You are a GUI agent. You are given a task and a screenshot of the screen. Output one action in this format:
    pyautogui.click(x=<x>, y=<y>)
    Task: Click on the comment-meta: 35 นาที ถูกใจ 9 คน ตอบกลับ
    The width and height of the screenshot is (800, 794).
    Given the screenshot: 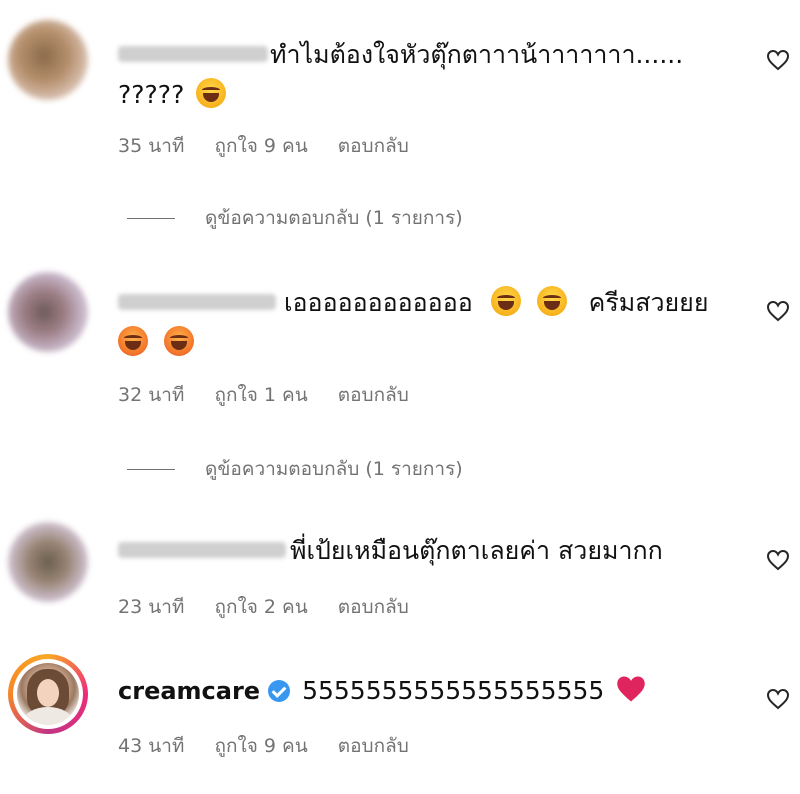 What is the action you would take?
    pyautogui.click(x=275, y=146)
    